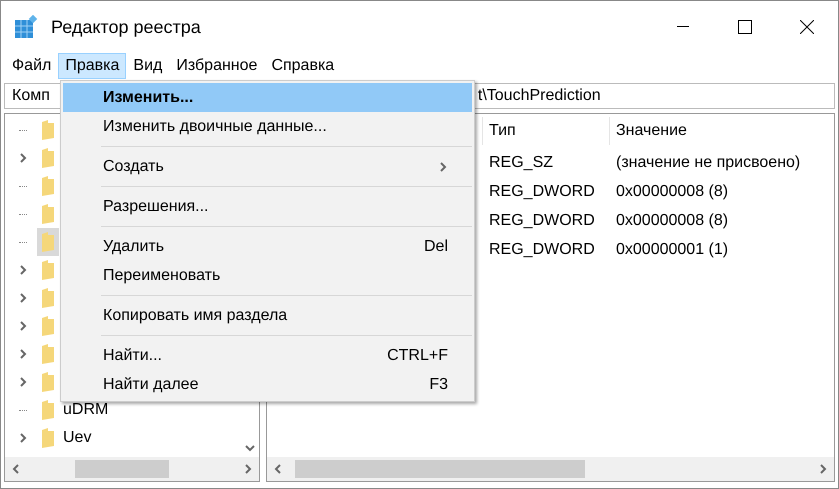 This screenshot has height=489, width=839. Describe the element at coordinates (672, 250) in the screenshot. I see `table-cell-text: 0x00000001 (1)` at that location.